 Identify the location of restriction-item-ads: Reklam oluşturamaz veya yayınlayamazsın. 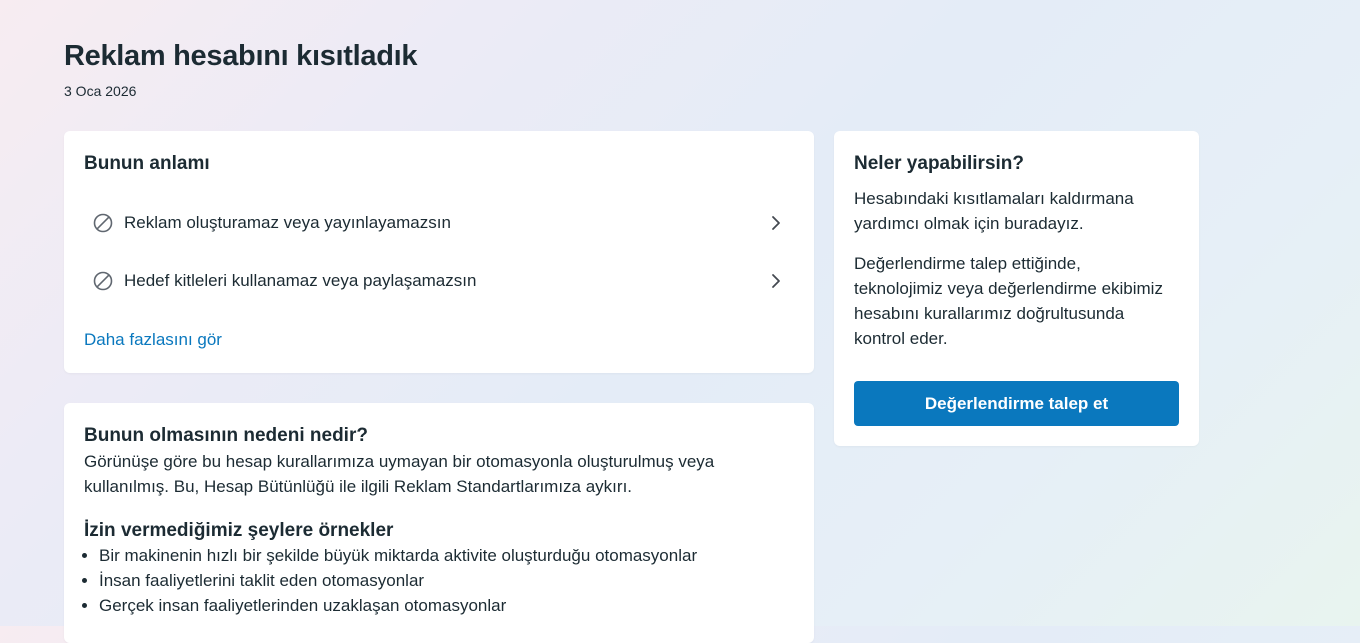
(440, 223).